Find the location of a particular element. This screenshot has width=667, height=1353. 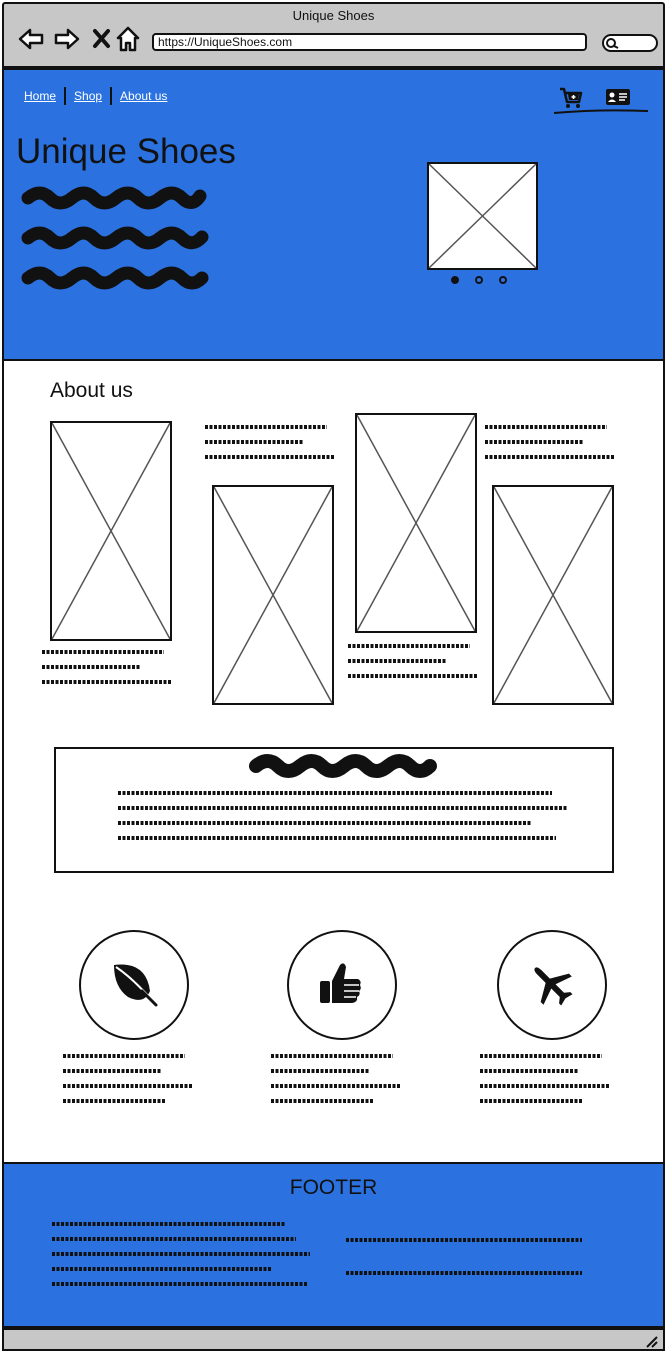

thumbs-up-icon is located at coordinates (340, 983).